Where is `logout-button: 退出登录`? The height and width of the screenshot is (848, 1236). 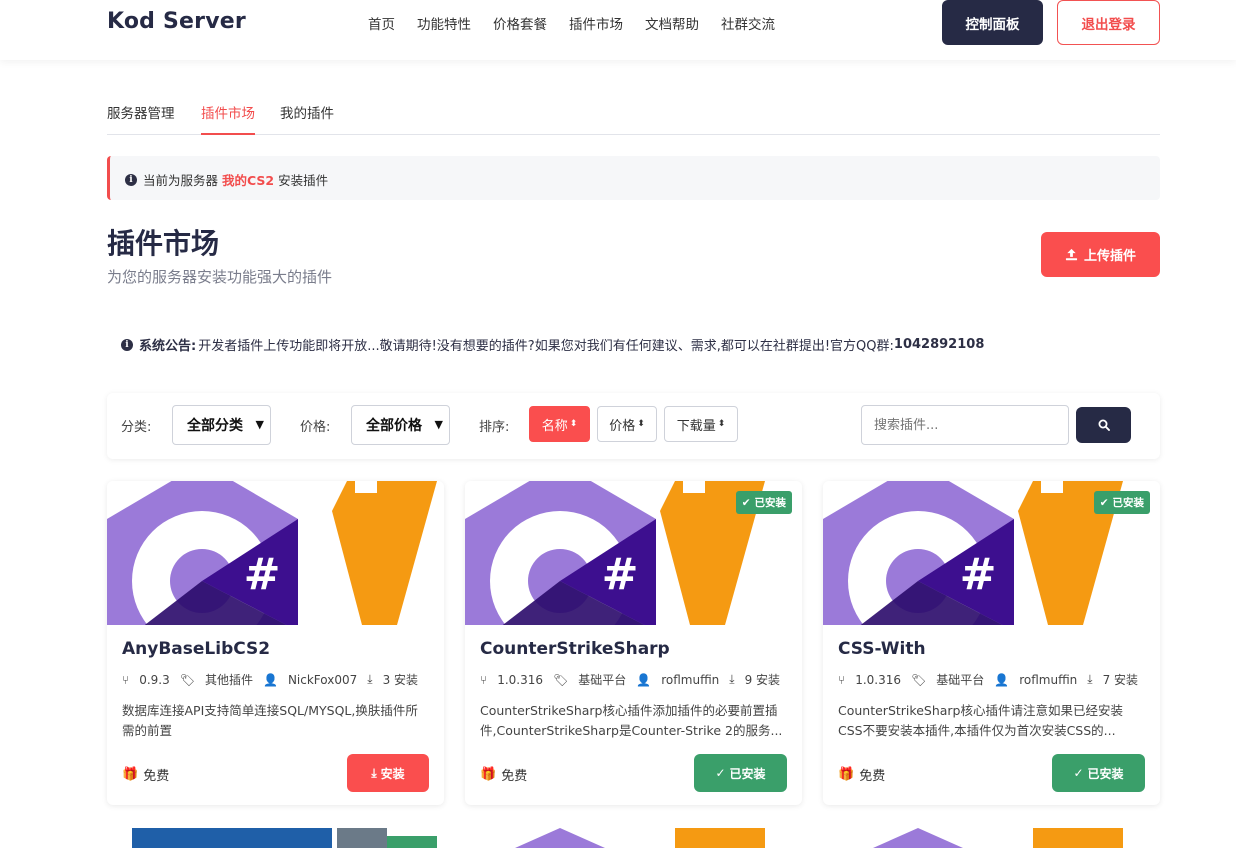 logout-button: 退出登录 is located at coordinates (1108, 22).